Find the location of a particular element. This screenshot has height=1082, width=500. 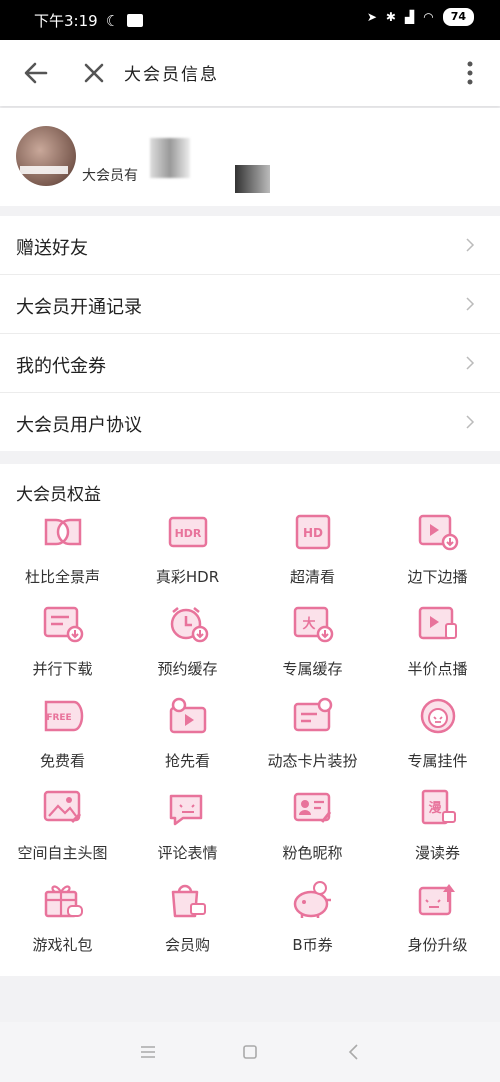

menu-item-label: 大会员用户协议 is located at coordinates (79, 425).